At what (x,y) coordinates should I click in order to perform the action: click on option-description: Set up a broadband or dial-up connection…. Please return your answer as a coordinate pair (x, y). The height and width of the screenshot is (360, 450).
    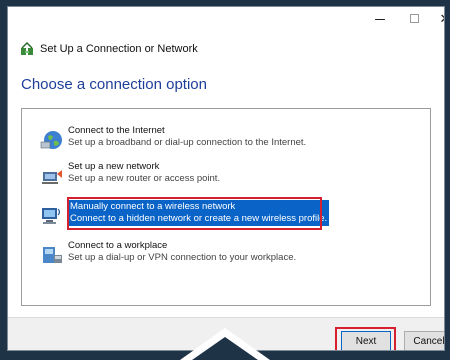
    Looking at the image, I should click on (187, 142).